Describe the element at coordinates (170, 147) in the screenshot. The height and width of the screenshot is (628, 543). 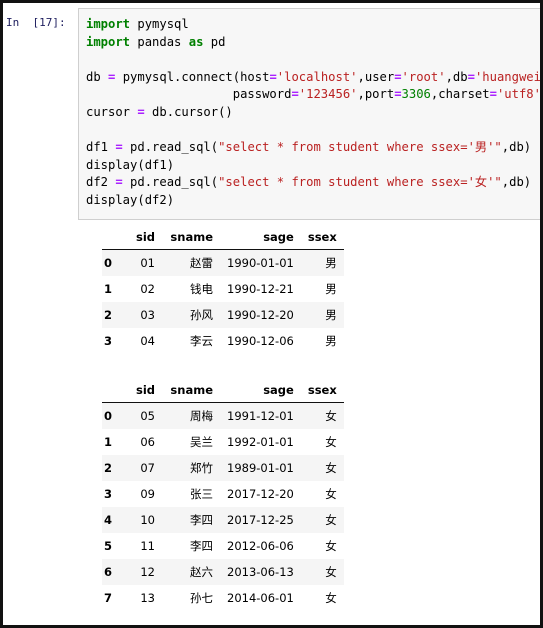
I see `code-token: pd.read_sql(` at that location.